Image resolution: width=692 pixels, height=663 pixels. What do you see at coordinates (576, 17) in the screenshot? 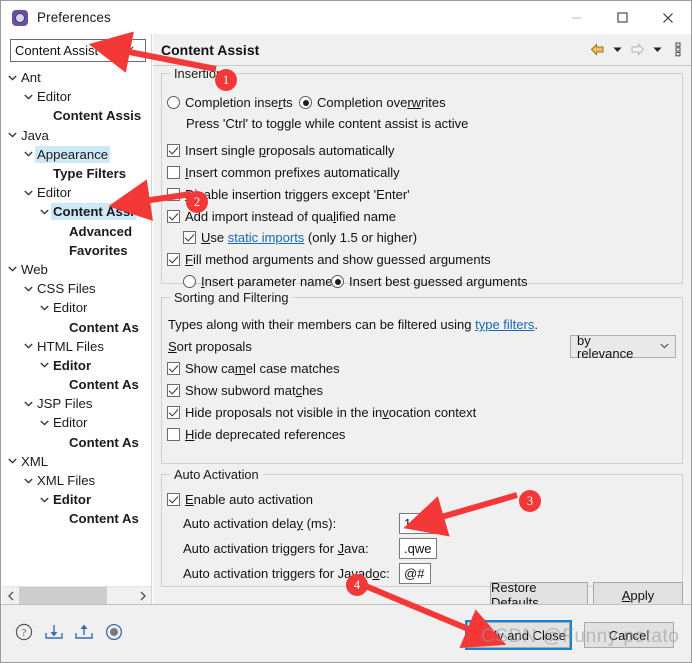
I see `minimize-button` at bounding box center [576, 17].